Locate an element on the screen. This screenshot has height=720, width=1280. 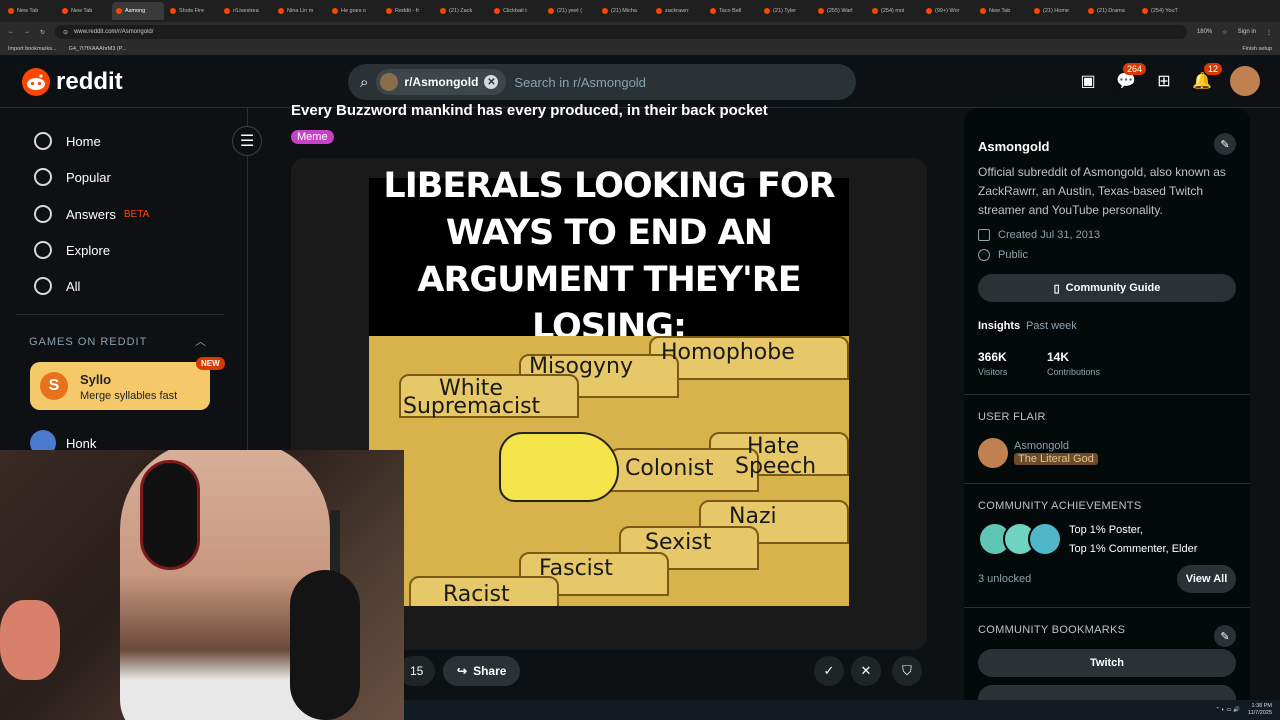
tab-title: (21) Micha is located at coordinates (624, 11).